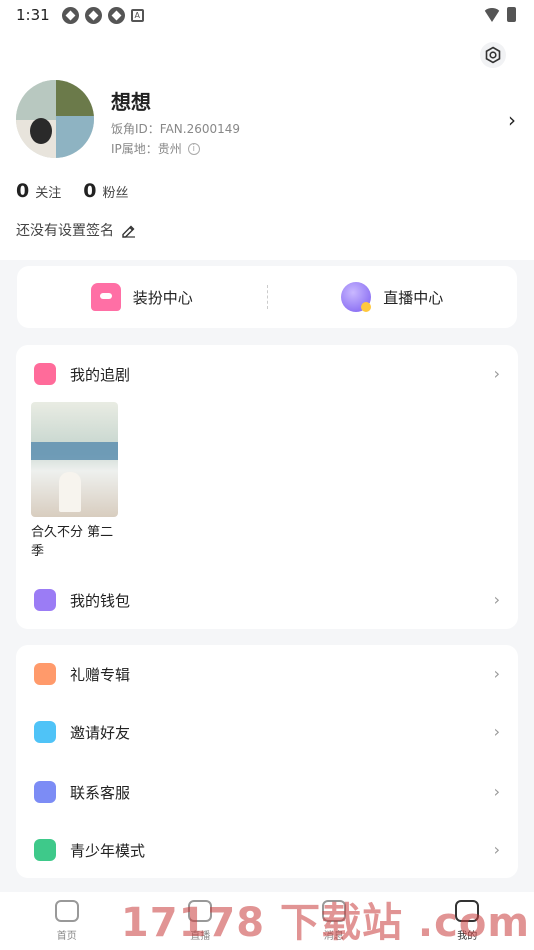  I want to click on quick-actions-card: 装扮中心 直播中心, so click(267, 297).